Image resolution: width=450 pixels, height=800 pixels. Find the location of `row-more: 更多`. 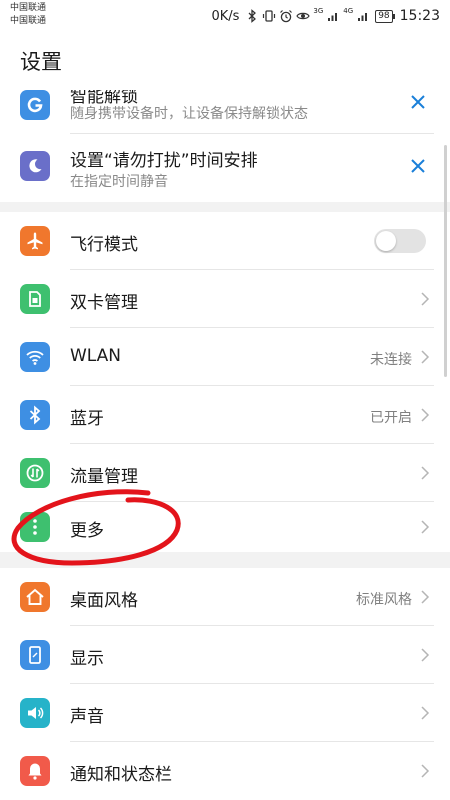

row-more: 更多 is located at coordinates (225, 527).